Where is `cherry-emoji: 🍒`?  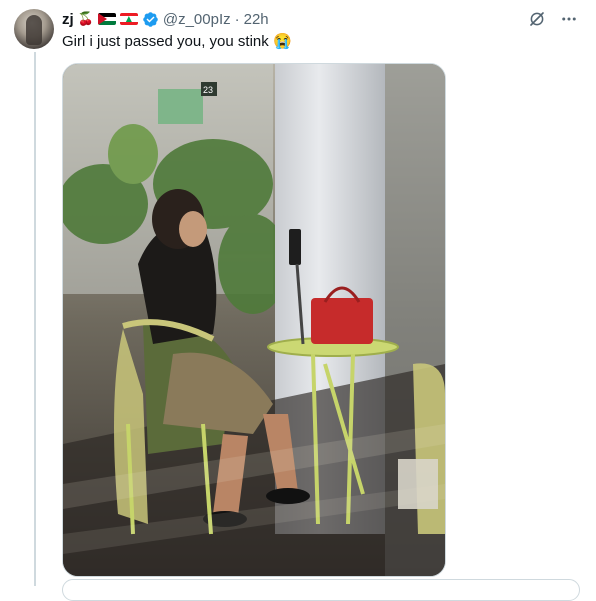 cherry-emoji: 🍒 is located at coordinates (85, 18).